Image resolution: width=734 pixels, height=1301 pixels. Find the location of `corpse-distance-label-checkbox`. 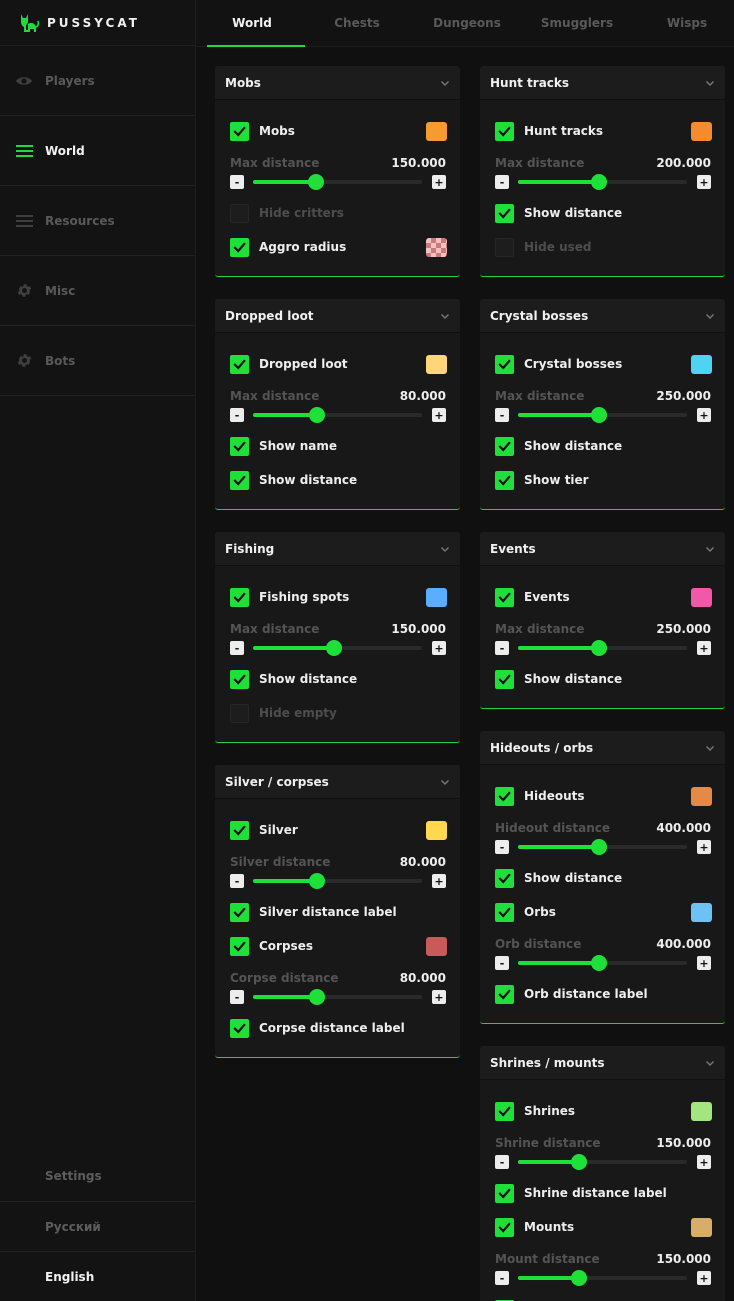

corpse-distance-label-checkbox is located at coordinates (239, 1028).